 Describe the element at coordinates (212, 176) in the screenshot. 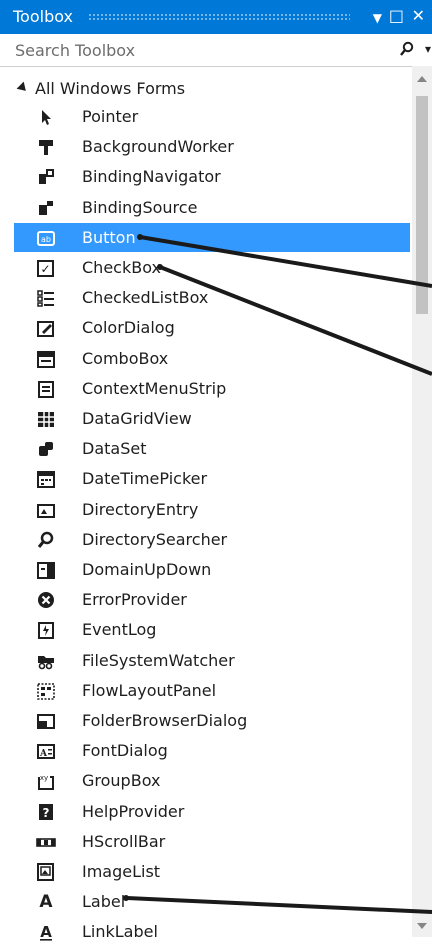

I see `toolbox-item-bindingnavigator: BindingNavigator` at that location.